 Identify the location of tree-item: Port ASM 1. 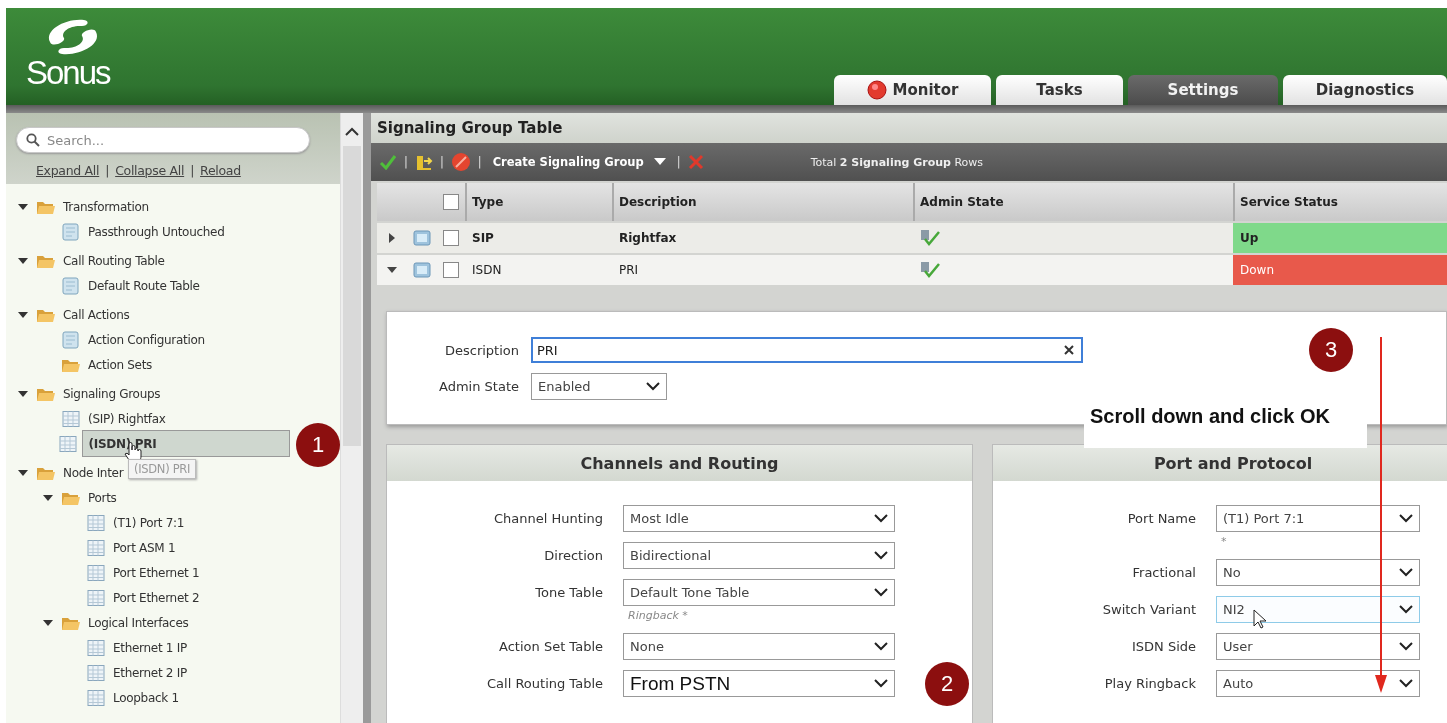
(144, 547).